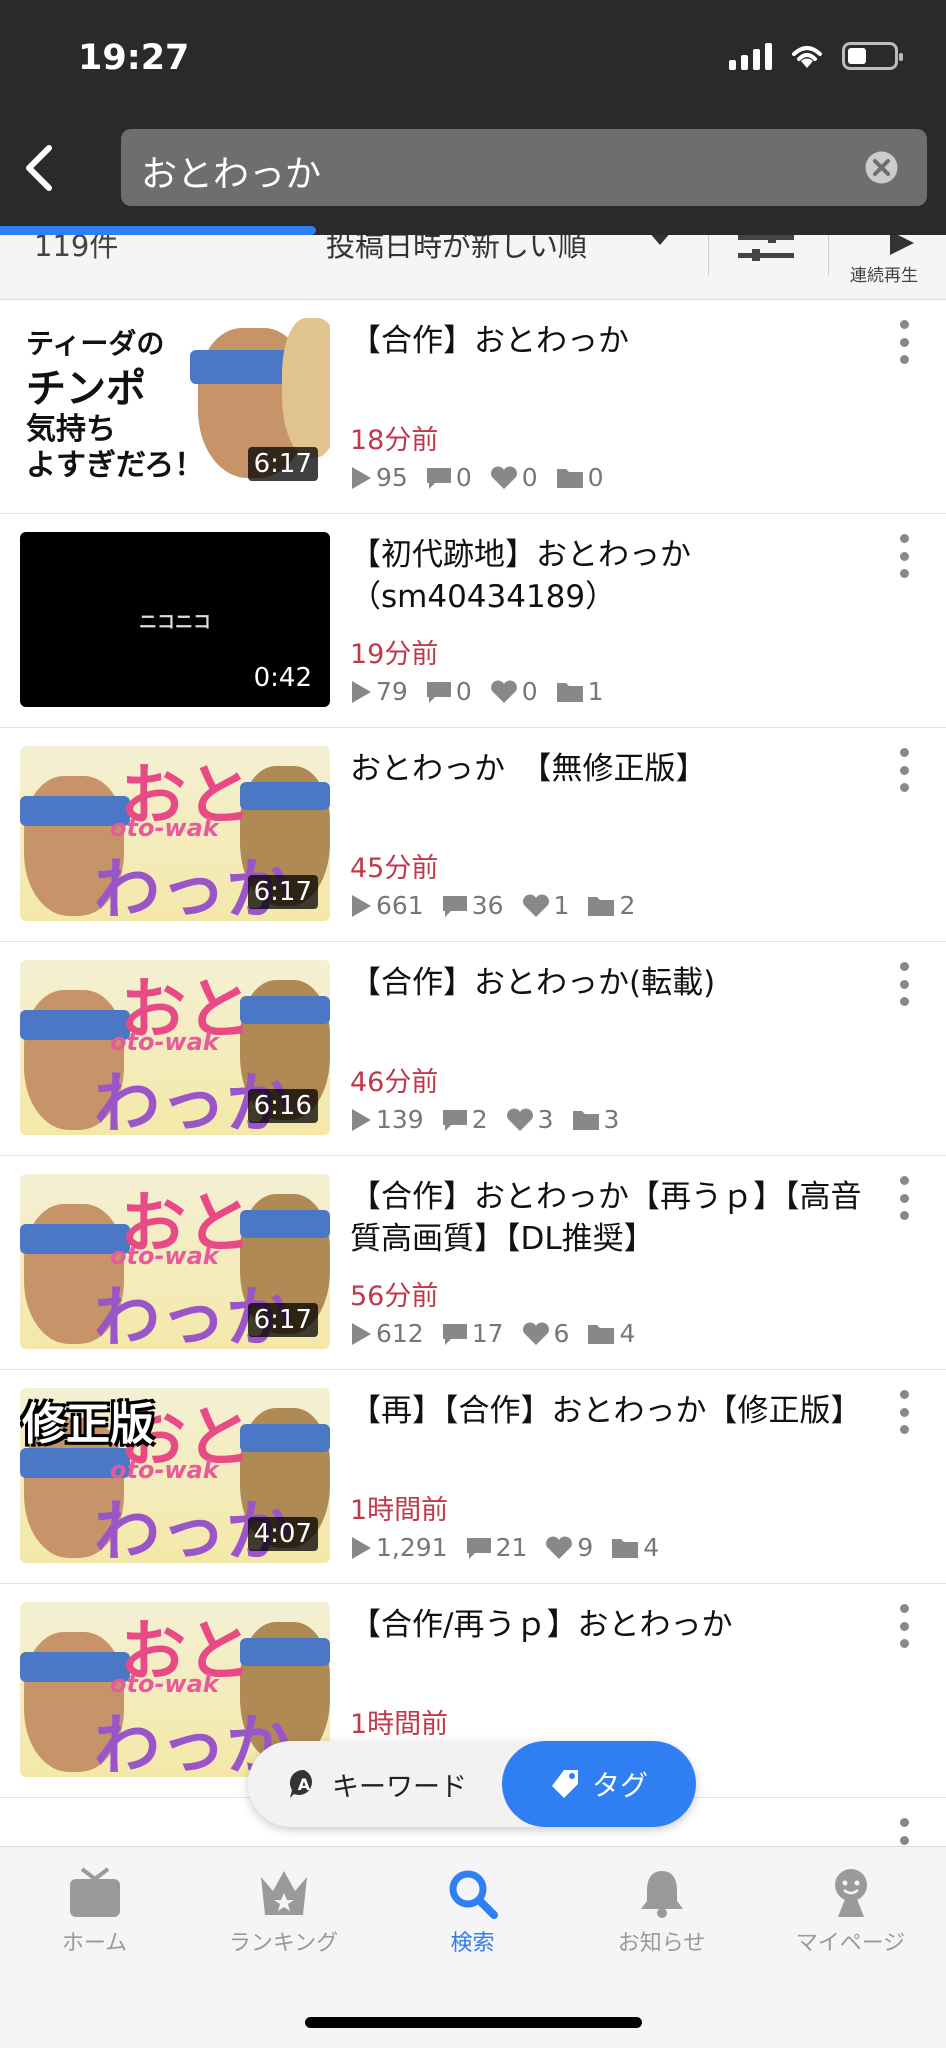 The height and width of the screenshot is (2048, 946). I want to click on video-title: 【合作/再うｐ】おとわっか, so click(610, 1625).